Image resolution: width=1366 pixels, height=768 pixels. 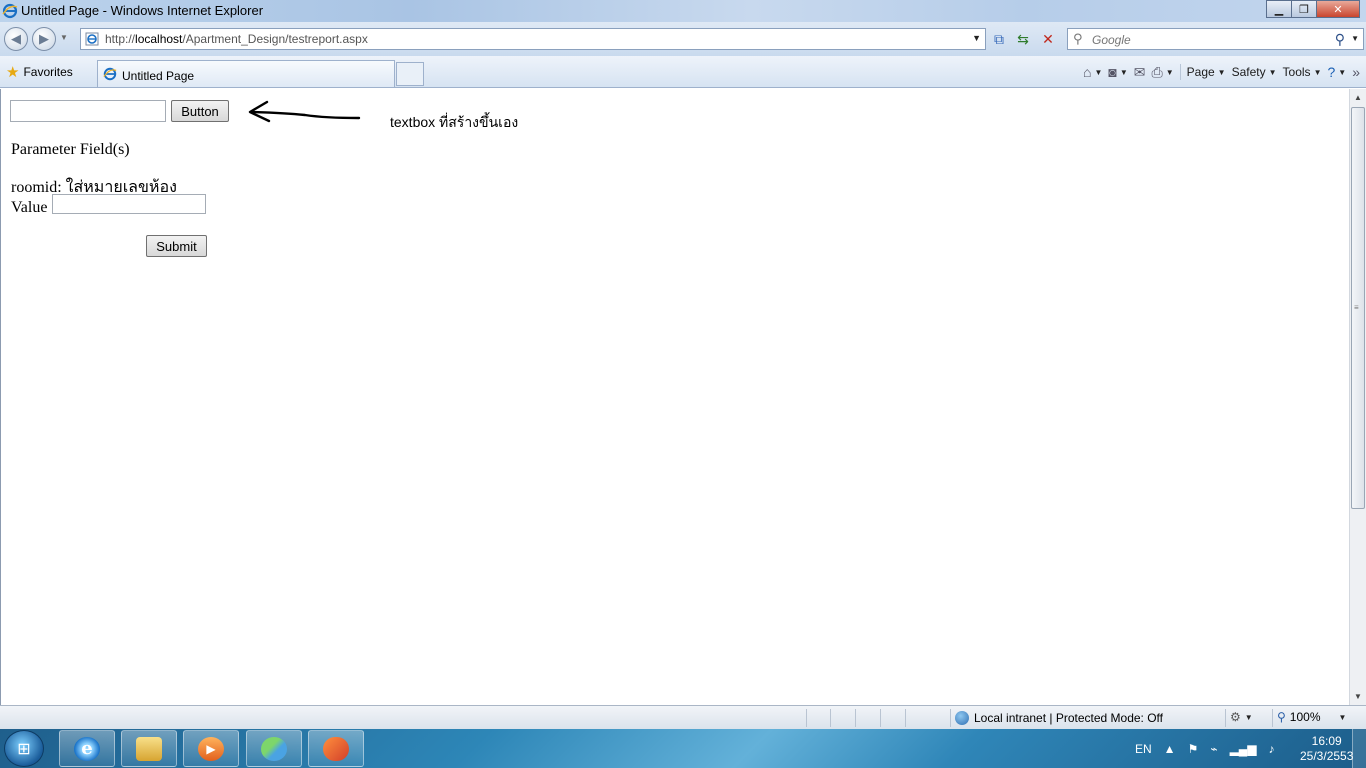 I want to click on network-signal-icon: ▂▄▆, so click(x=1243, y=749).